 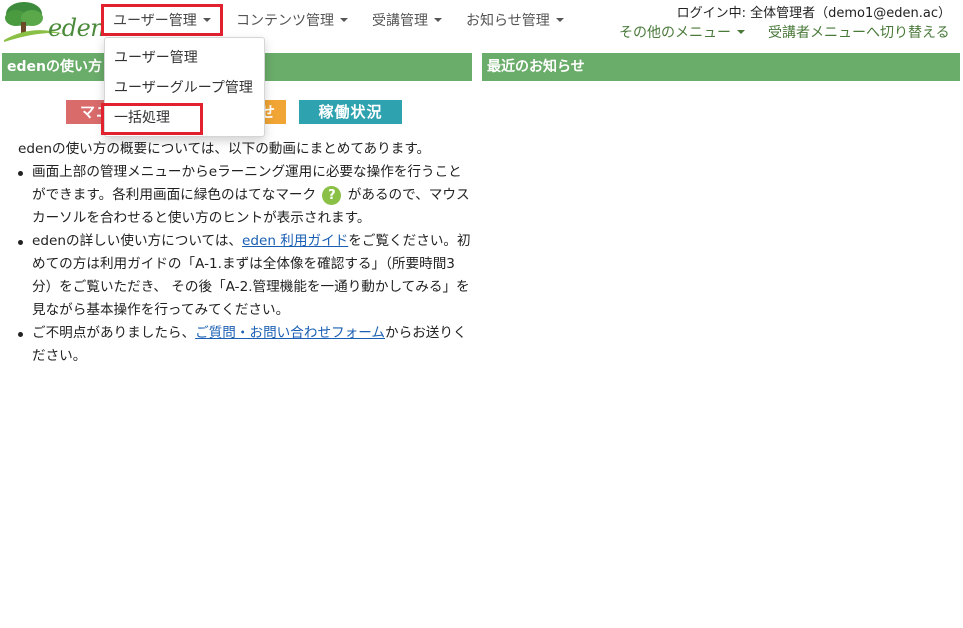 I want to click on eden-logo: eden, so click(x=54, y=22).